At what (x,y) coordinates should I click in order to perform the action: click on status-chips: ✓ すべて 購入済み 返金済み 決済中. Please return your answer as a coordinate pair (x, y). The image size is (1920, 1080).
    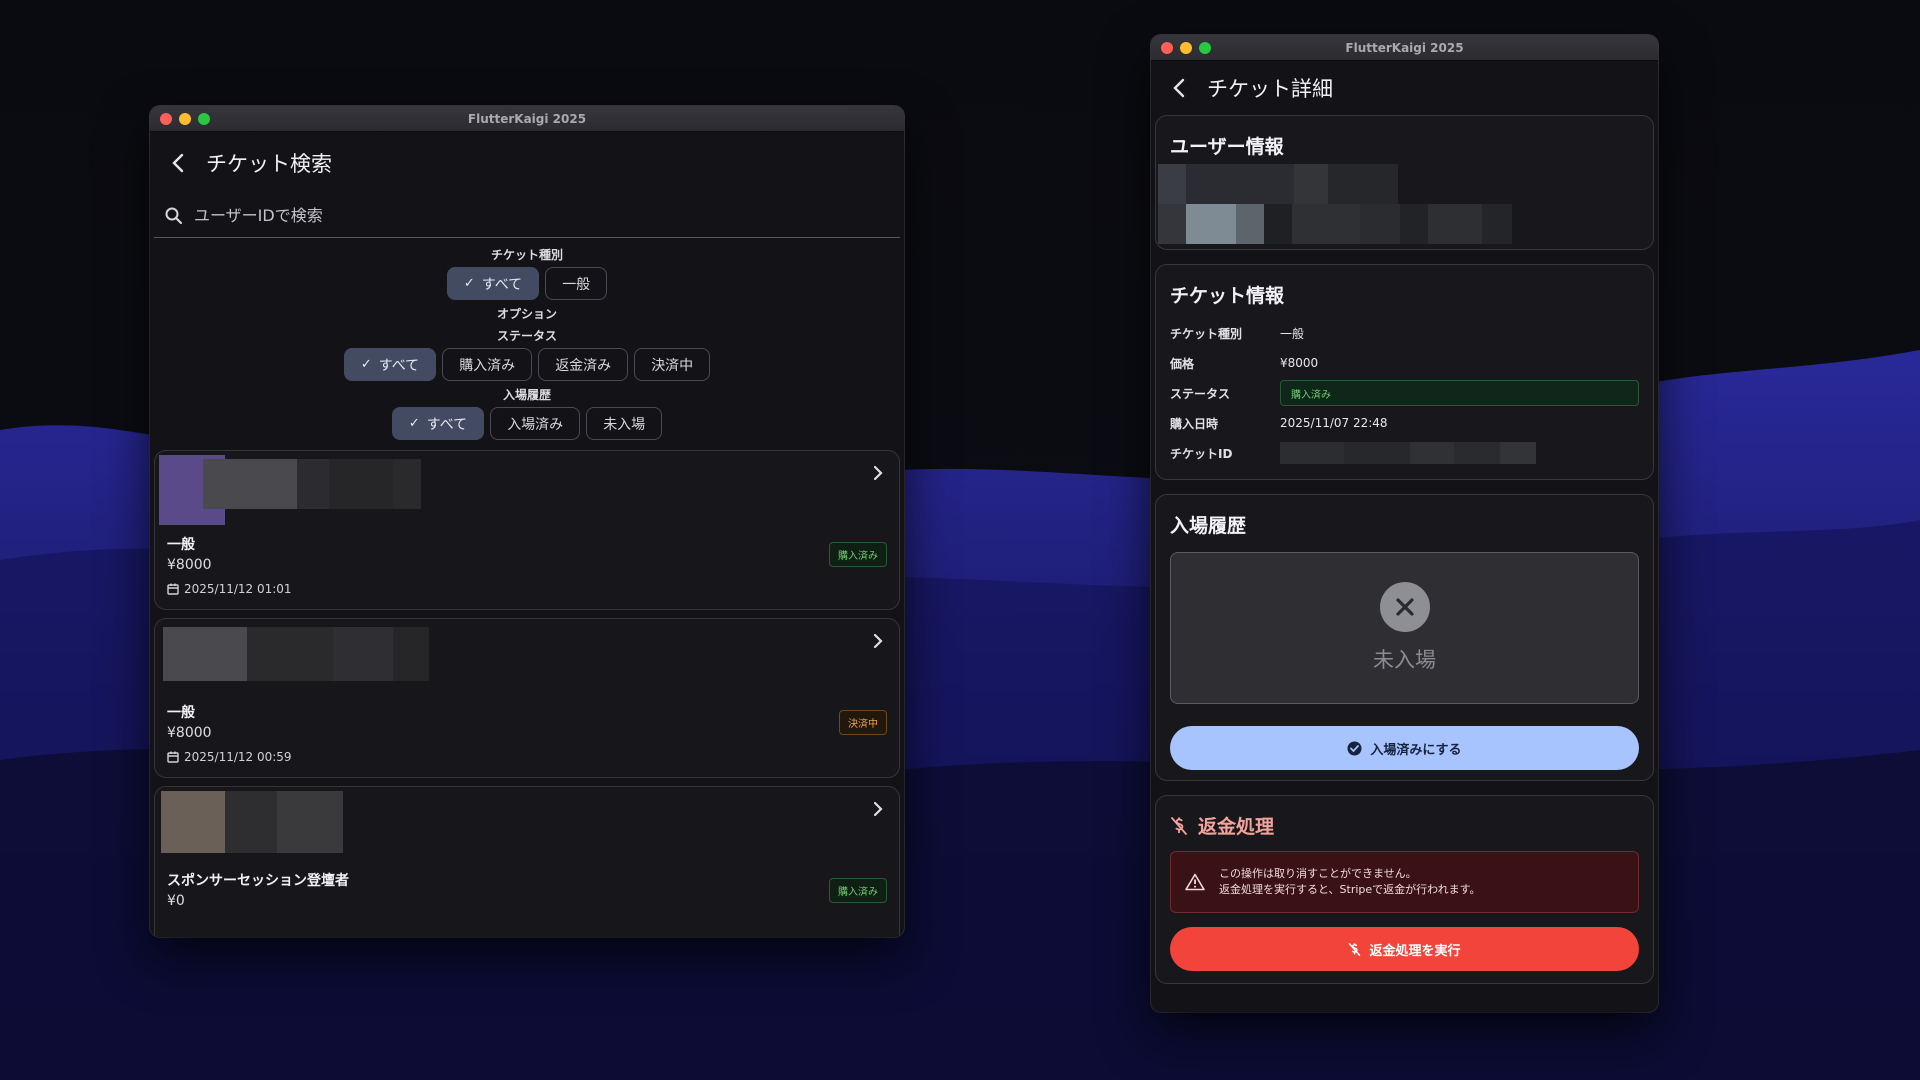
    Looking at the image, I should click on (527, 364).